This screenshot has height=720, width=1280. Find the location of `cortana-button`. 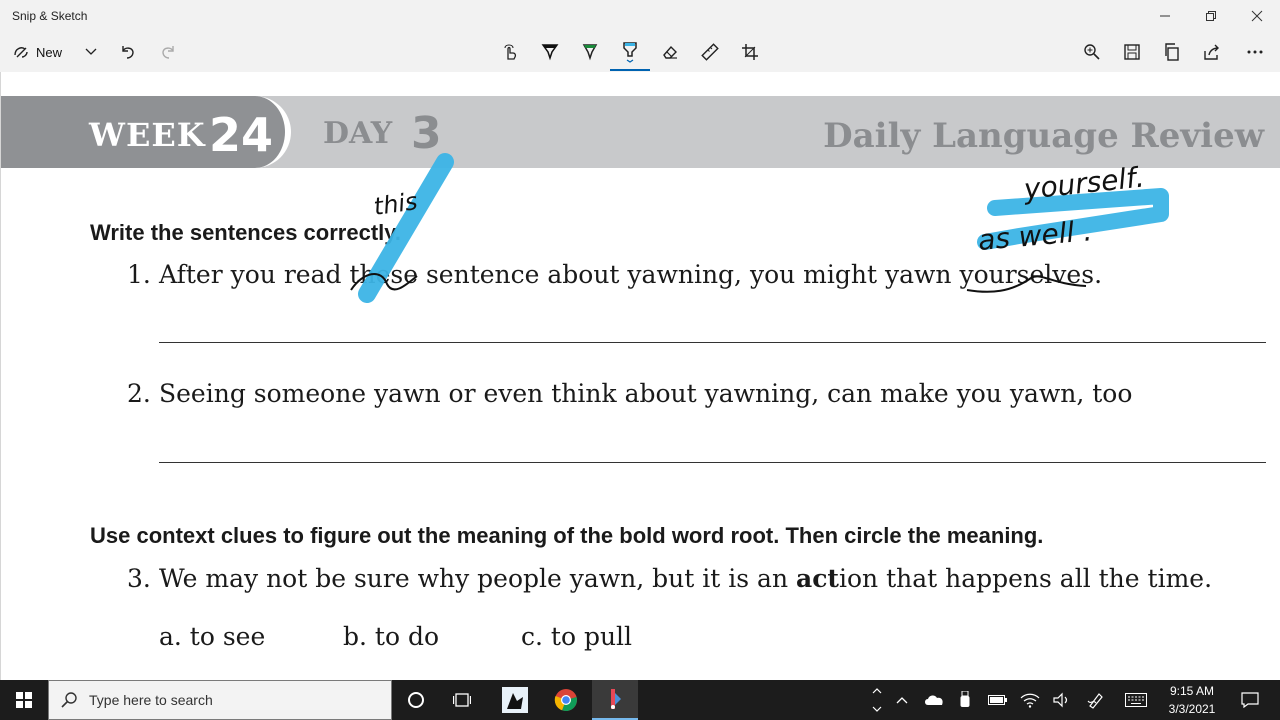

cortana-button is located at coordinates (416, 700).